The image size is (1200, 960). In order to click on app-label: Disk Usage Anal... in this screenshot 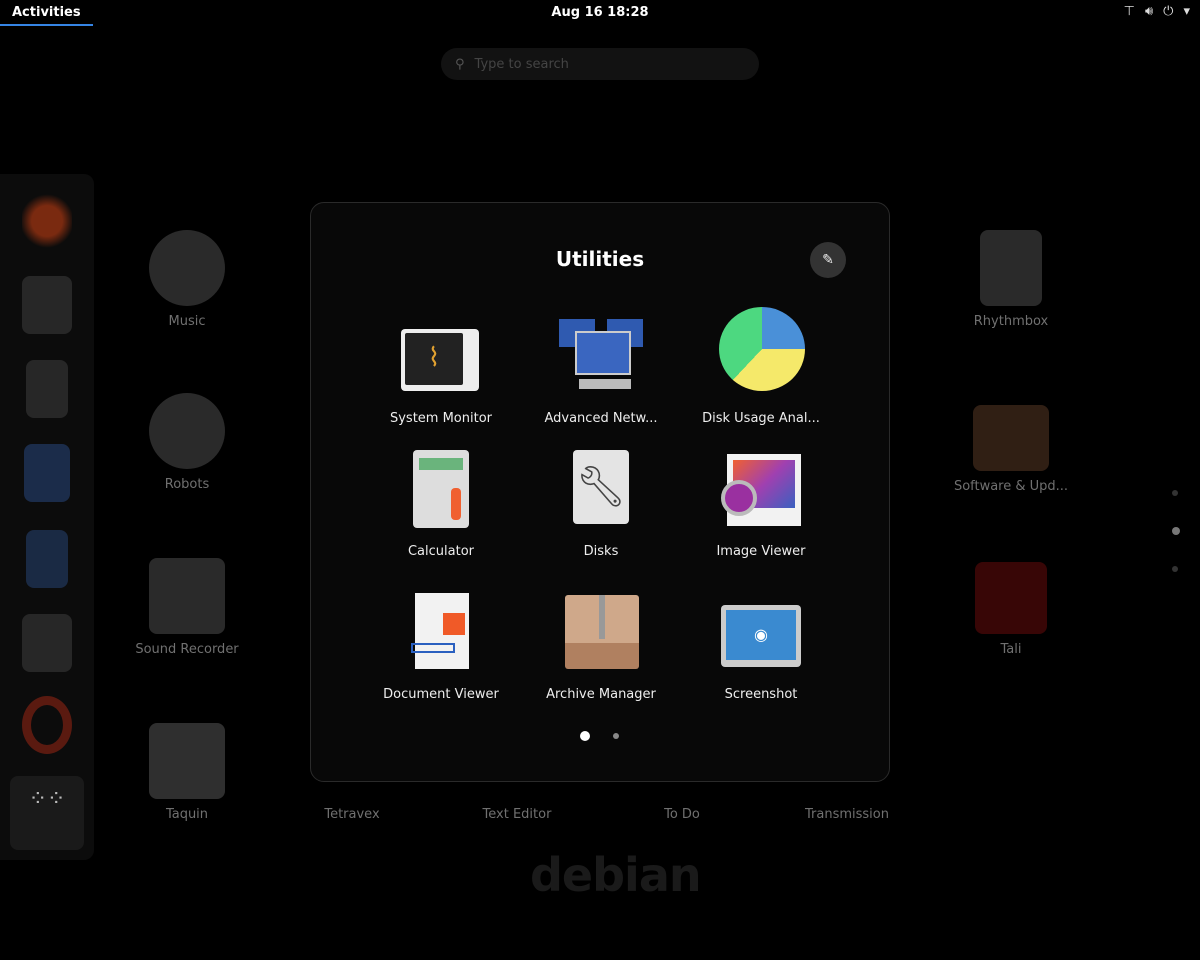, I will do `click(761, 418)`.